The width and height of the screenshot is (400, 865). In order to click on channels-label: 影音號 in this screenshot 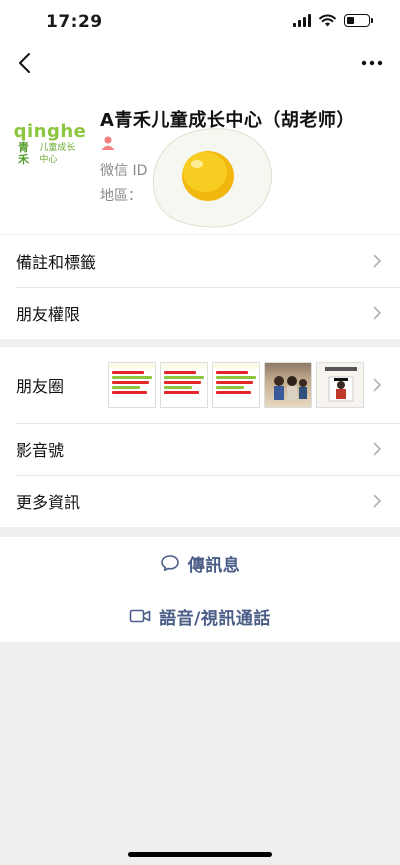, I will do `click(40, 450)`.